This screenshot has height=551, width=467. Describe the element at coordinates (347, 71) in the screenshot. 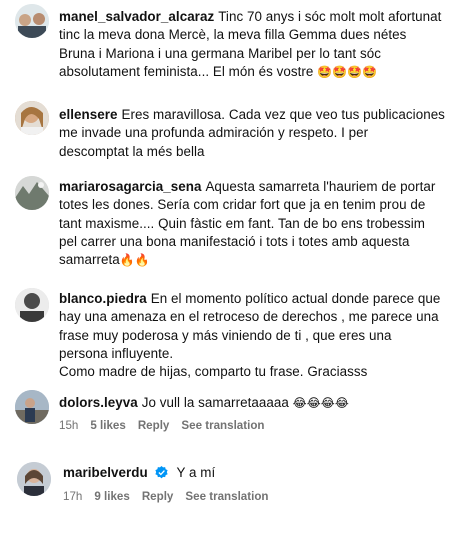

I see `star-eyes-emoji: 🤩🤩🤩🤩` at that location.